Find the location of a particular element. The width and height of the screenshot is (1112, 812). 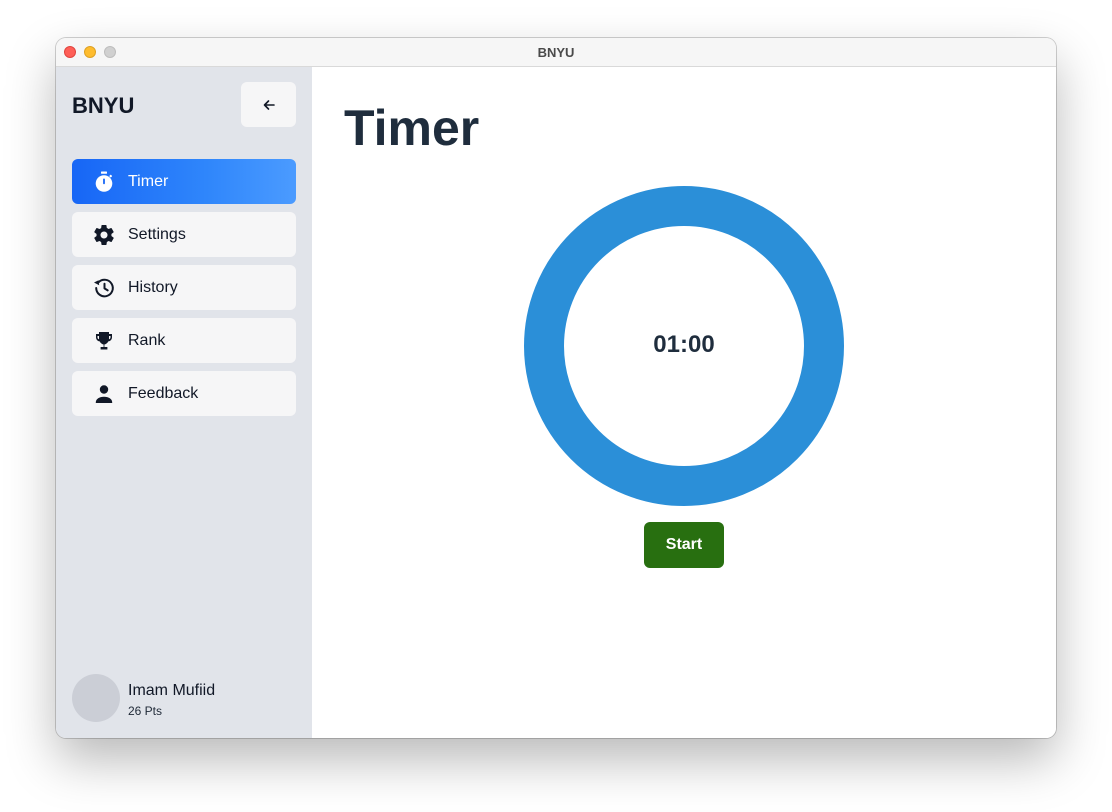

page-title: Timer is located at coordinates (412, 128).